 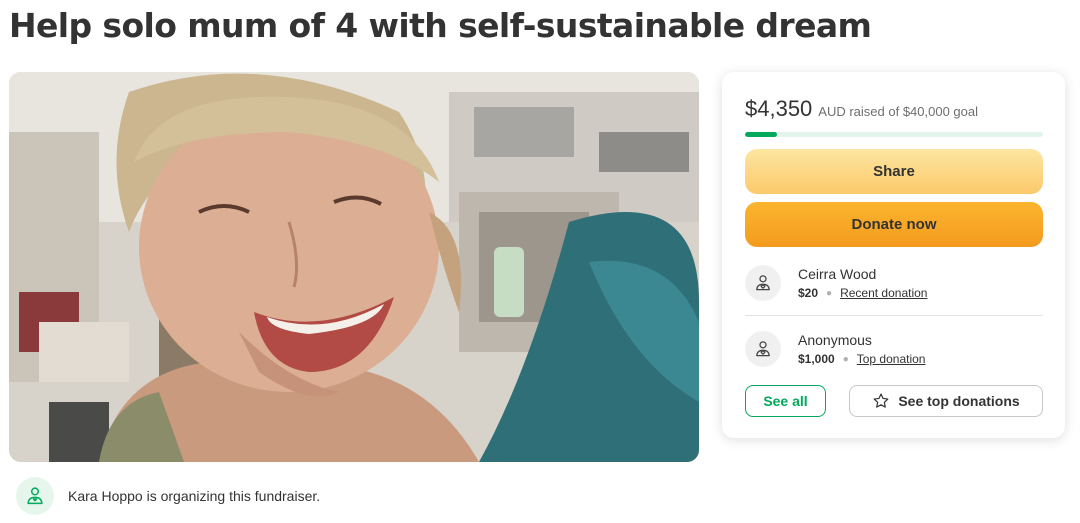 I want to click on progress-bar, so click(x=894, y=134).